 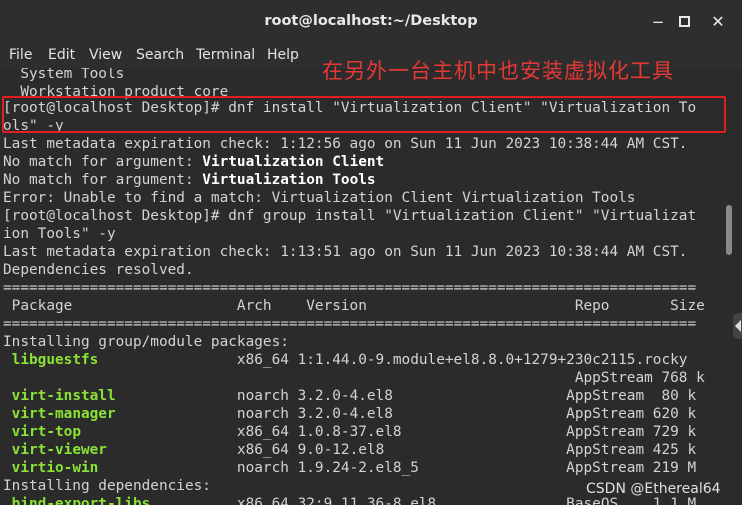 What do you see at coordinates (59, 234) in the screenshot?
I see `terminal-command-line: ion Tools" -y` at bounding box center [59, 234].